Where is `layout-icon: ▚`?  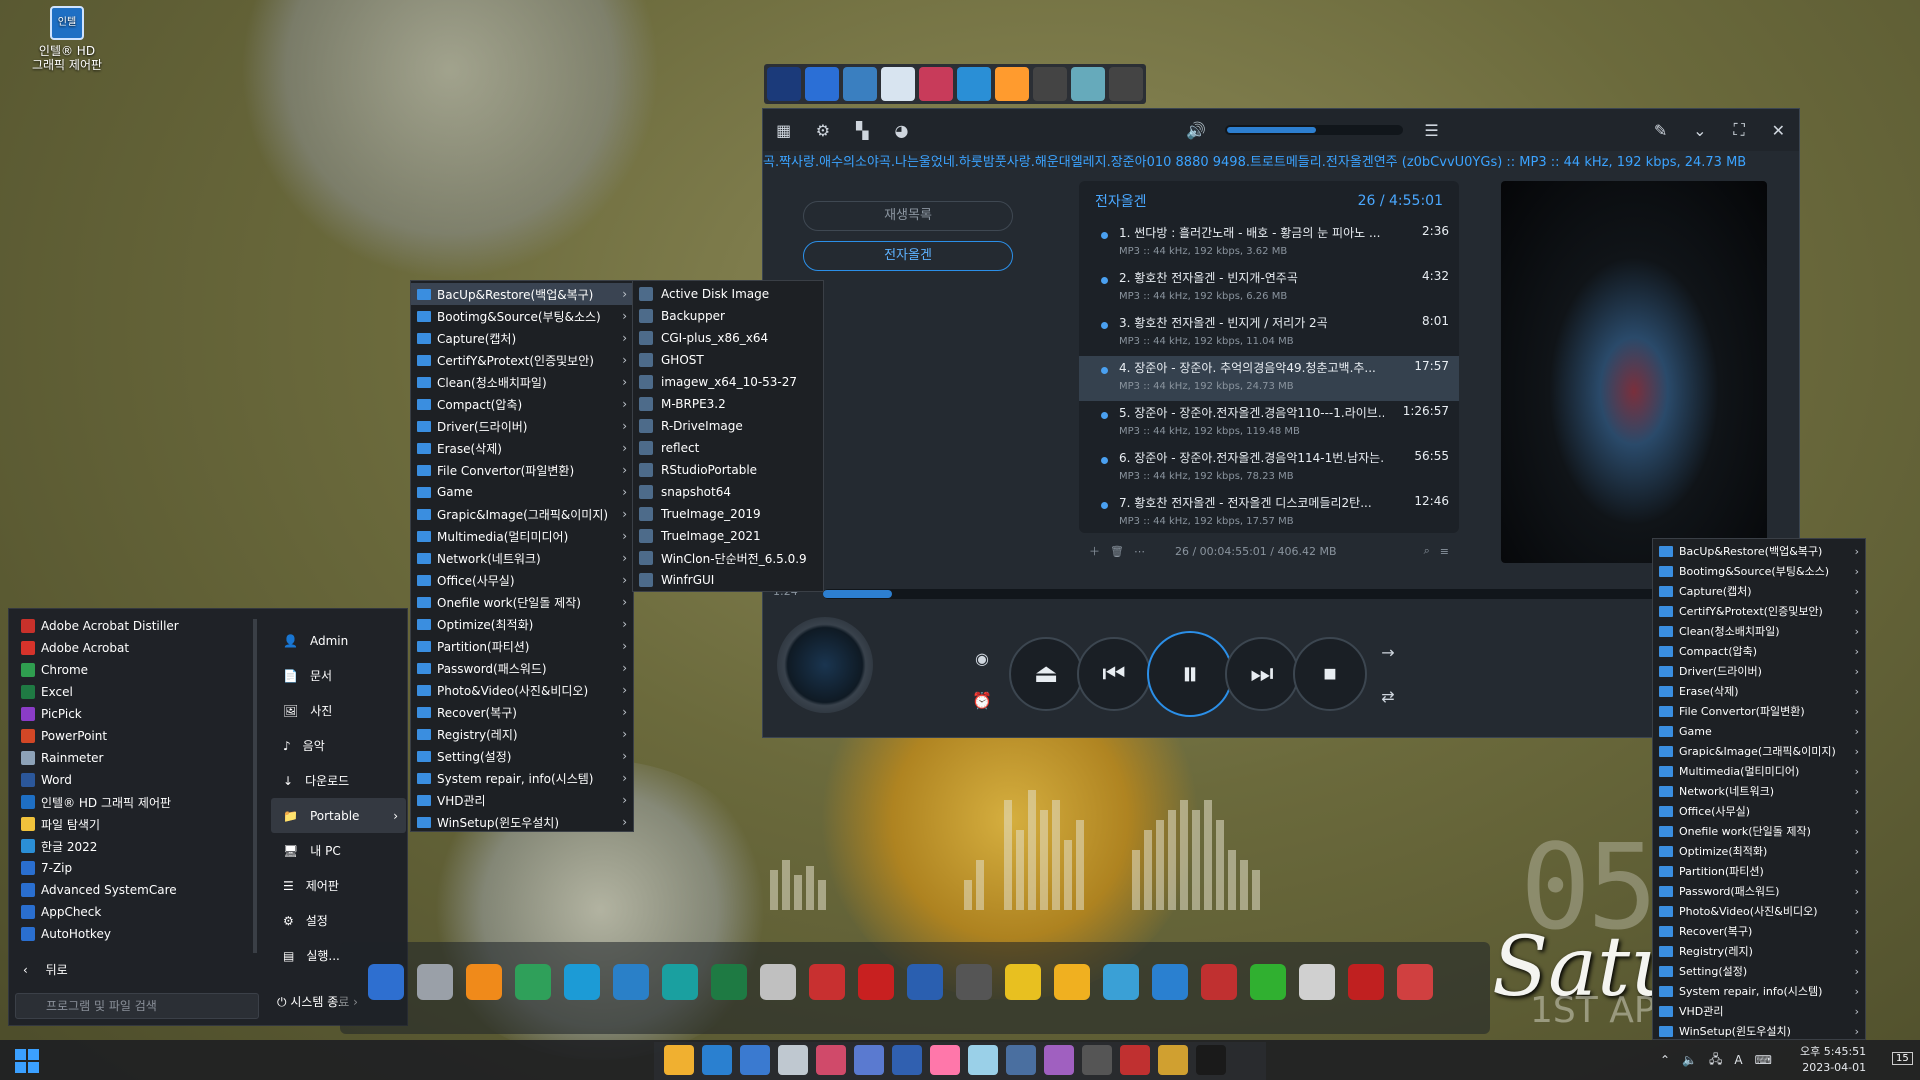
layout-icon: ▚ is located at coordinates (862, 130).